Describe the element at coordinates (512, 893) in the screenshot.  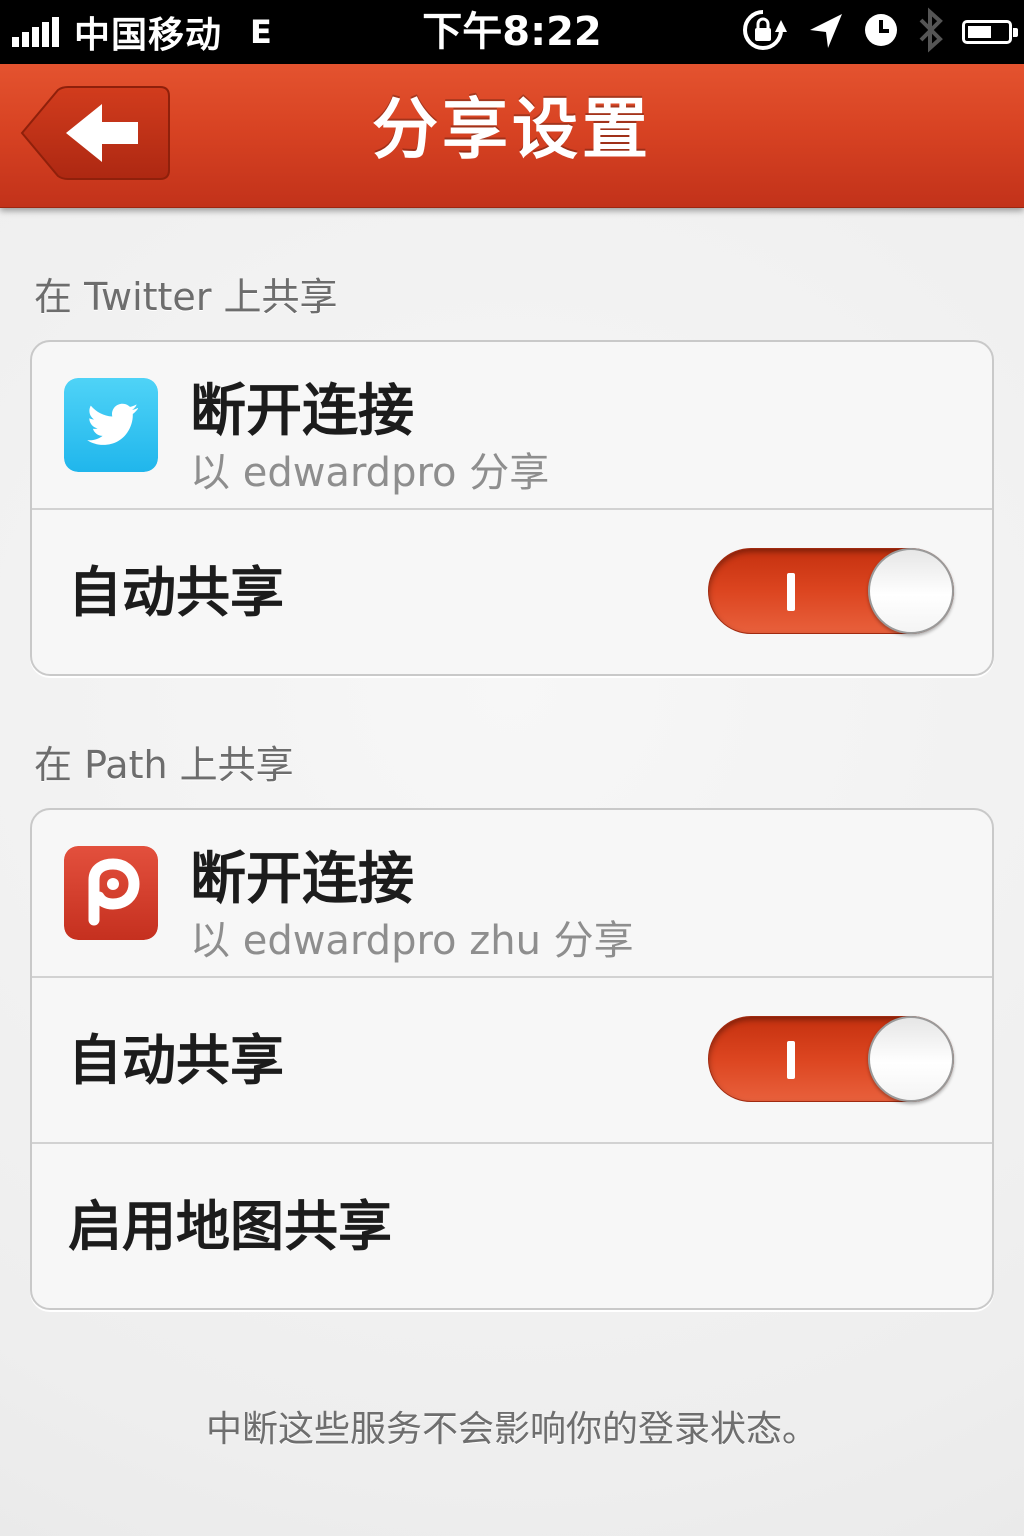
I see `path-account-cell: 断开连接 以 edwardpro zhu 分享` at that location.